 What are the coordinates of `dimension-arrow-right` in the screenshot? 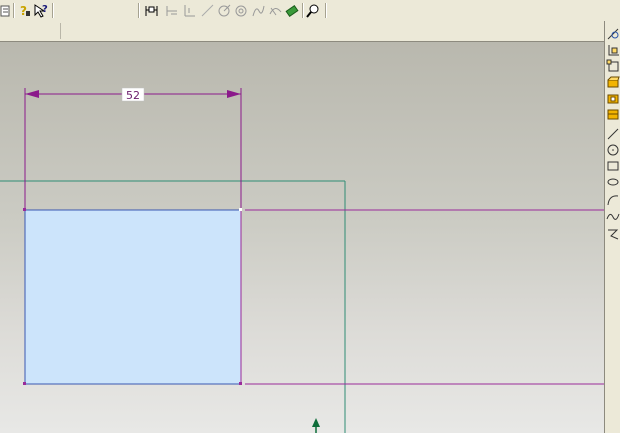 It's located at (234, 94).